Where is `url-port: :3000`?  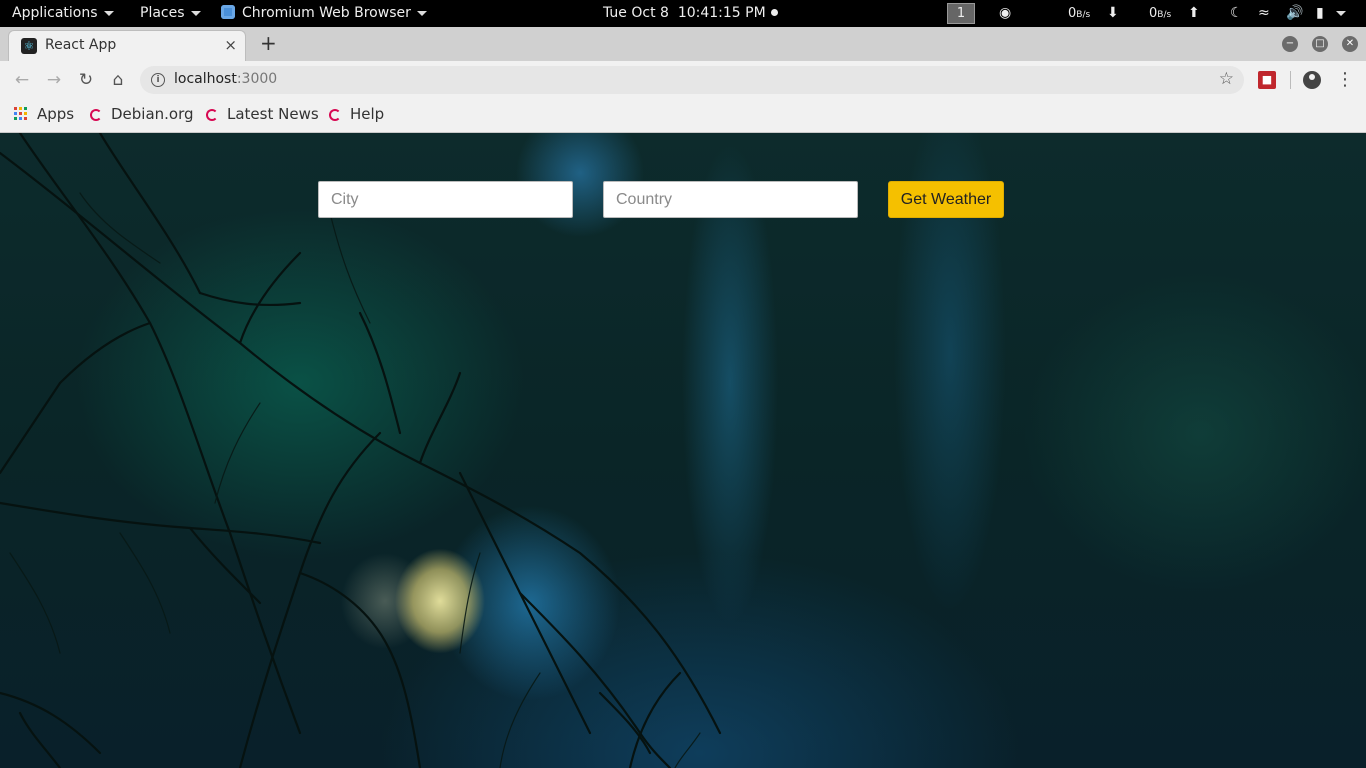
url-port: :3000 is located at coordinates (257, 79).